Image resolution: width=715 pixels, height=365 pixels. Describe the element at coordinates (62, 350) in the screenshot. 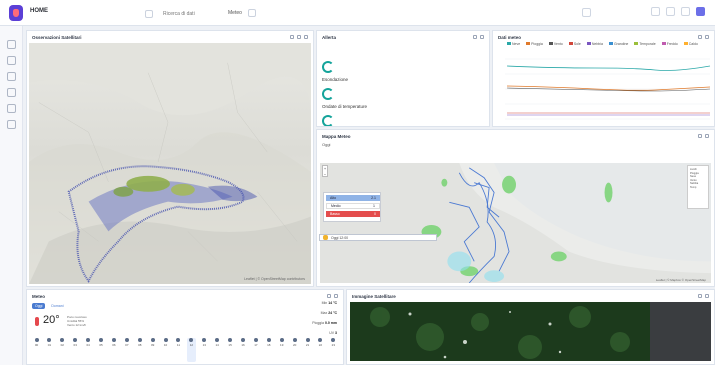

I see `hour-item: 02` at that location.